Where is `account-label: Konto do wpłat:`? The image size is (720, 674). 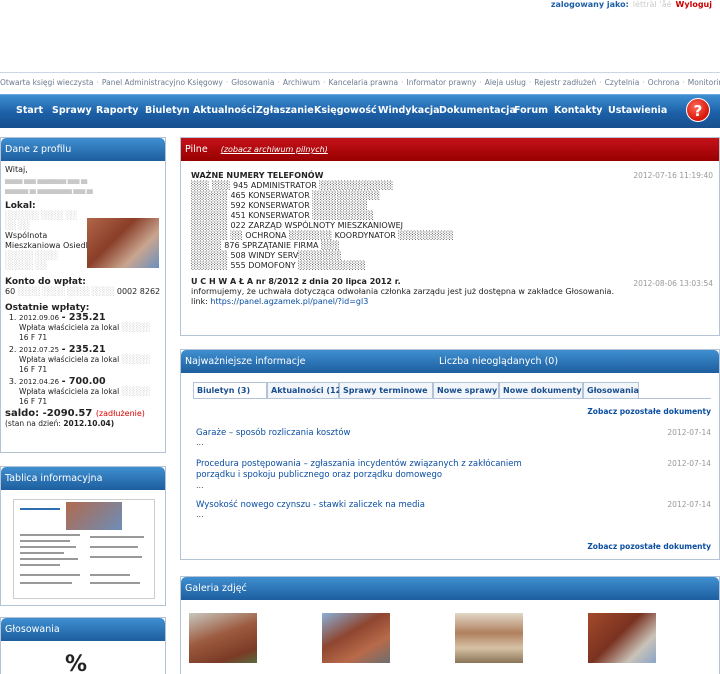 account-label: Konto do wpłat: is located at coordinates (45, 282).